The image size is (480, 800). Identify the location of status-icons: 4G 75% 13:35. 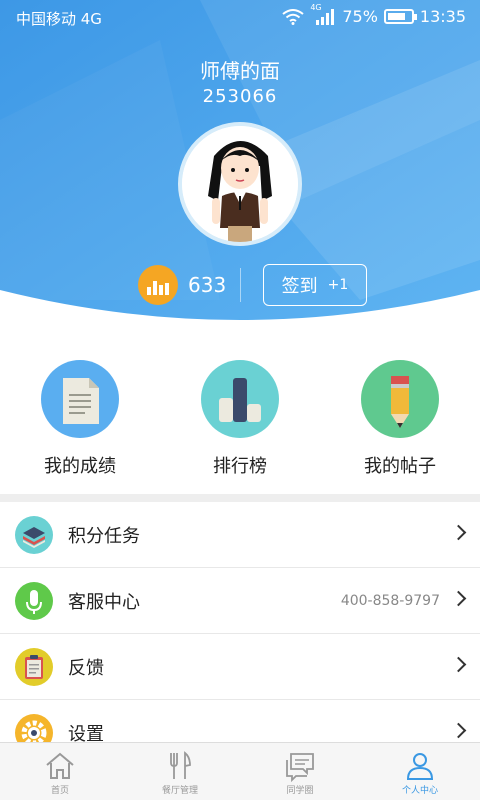
(374, 14).